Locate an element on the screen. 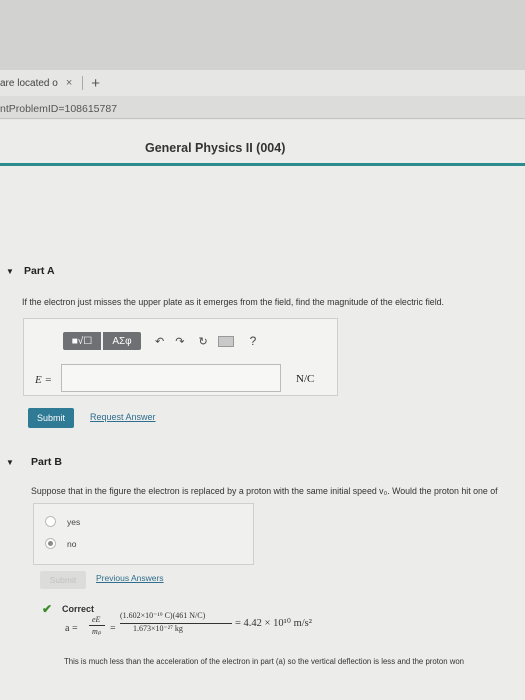 The image size is (525, 700). redo-icon: ↷ is located at coordinates (179, 341).